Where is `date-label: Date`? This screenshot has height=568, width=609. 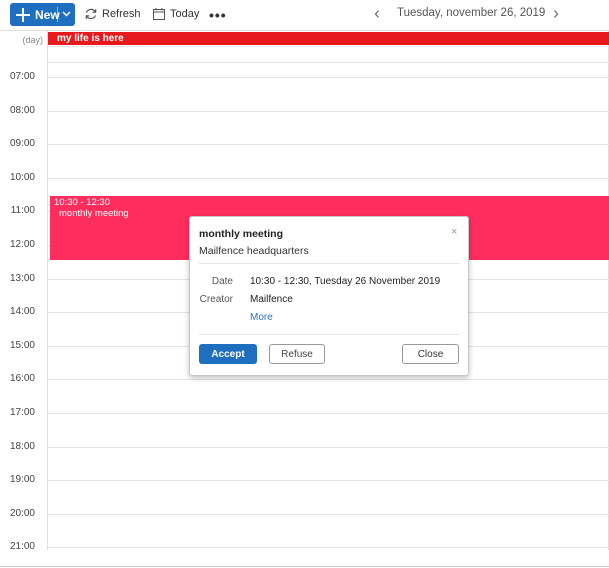
date-label: Date is located at coordinates (222, 281).